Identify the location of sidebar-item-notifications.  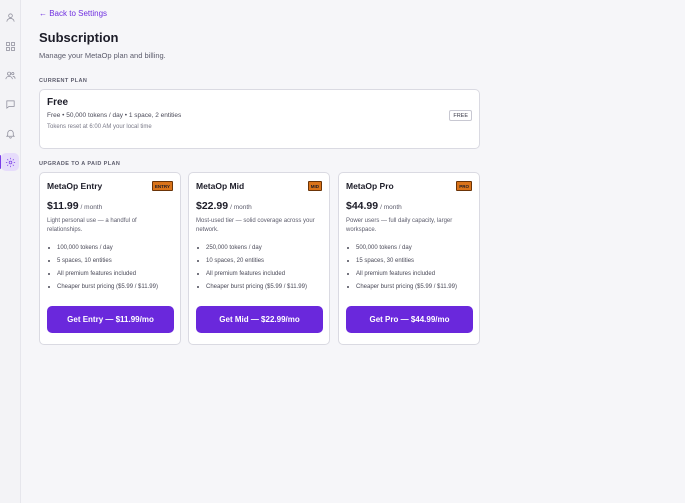
(10, 133).